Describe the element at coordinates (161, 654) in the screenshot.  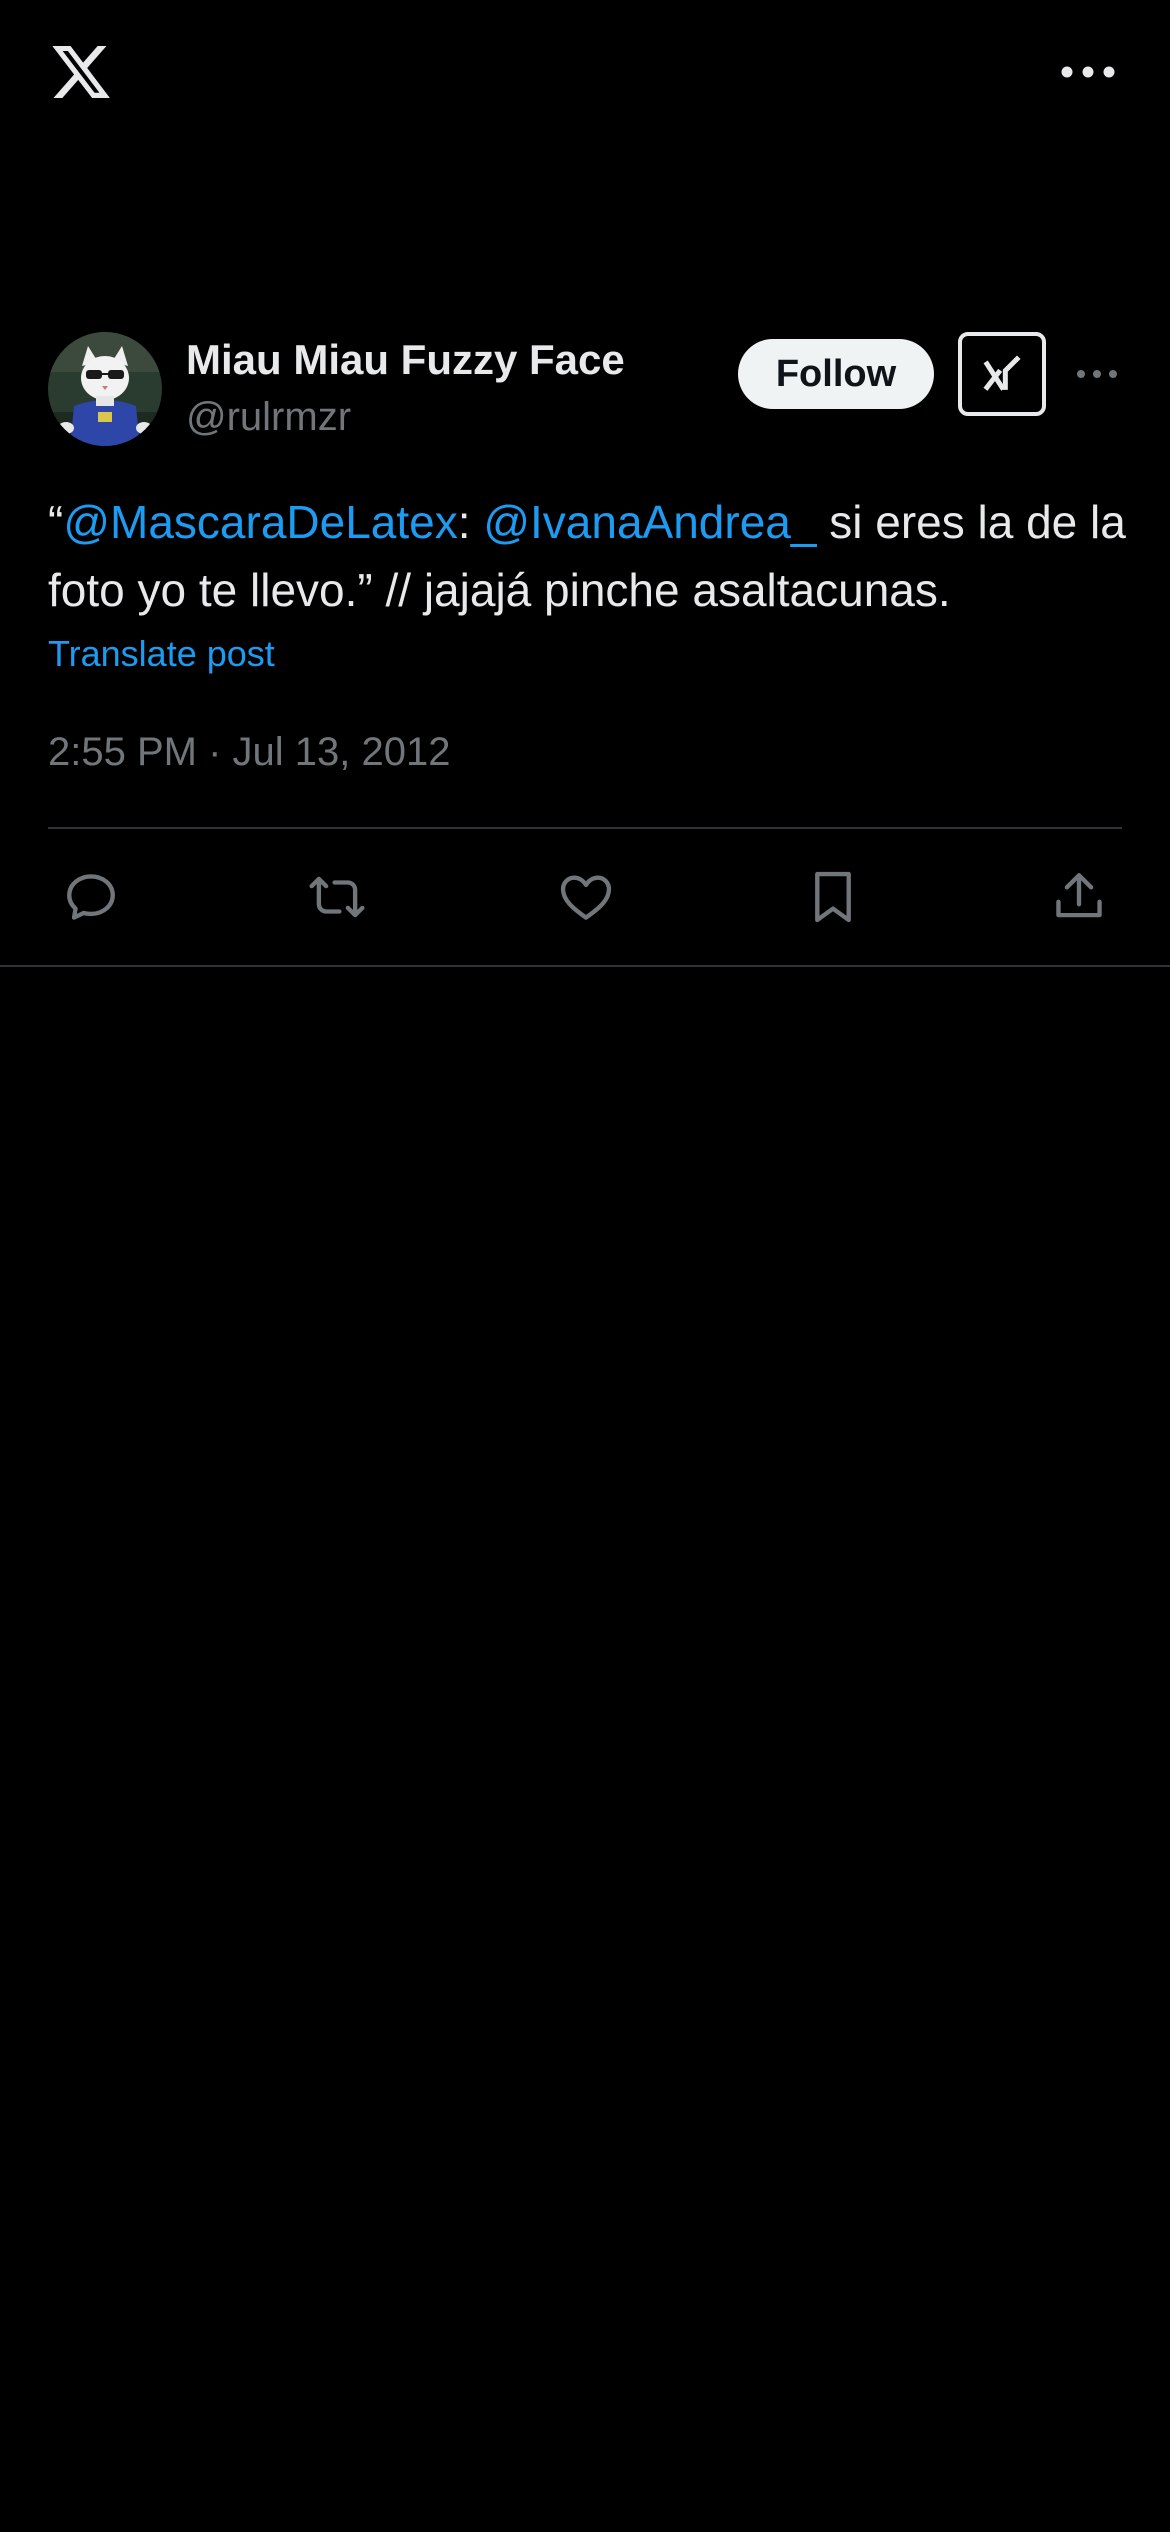
I see `translate-post-link: Translate post` at that location.